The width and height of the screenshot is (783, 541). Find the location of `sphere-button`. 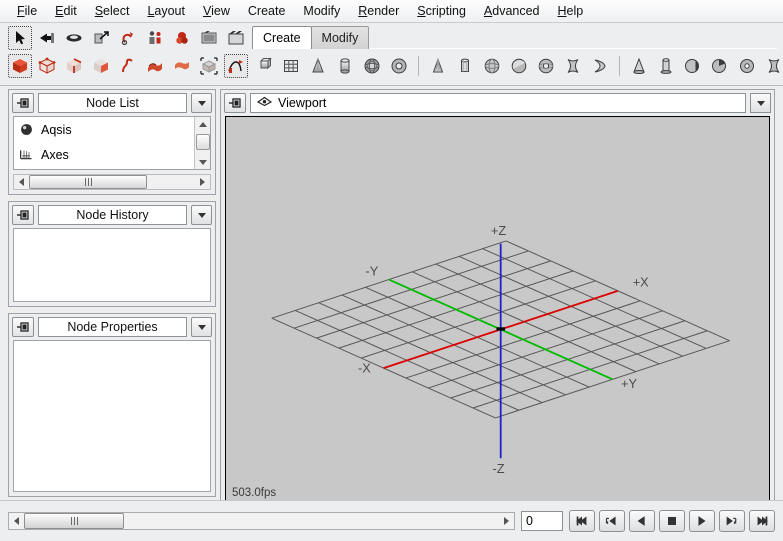

sphere-button is located at coordinates (372, 66).